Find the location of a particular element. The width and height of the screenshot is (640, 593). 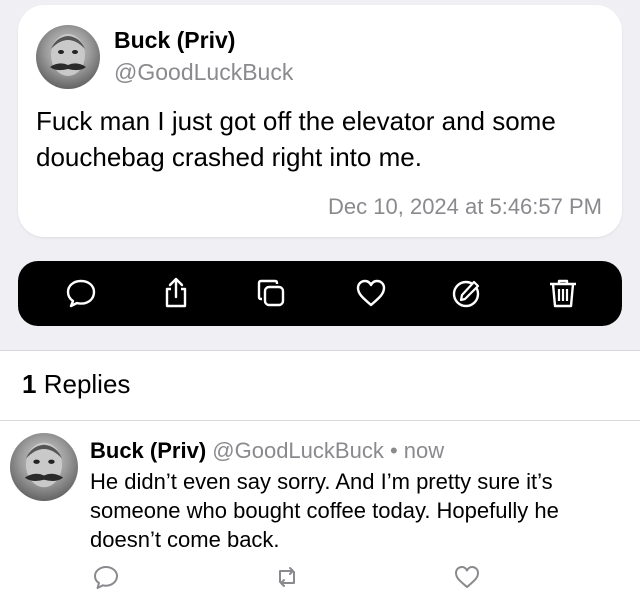

speech-bubble-icon is located at coordinates (81, 293).